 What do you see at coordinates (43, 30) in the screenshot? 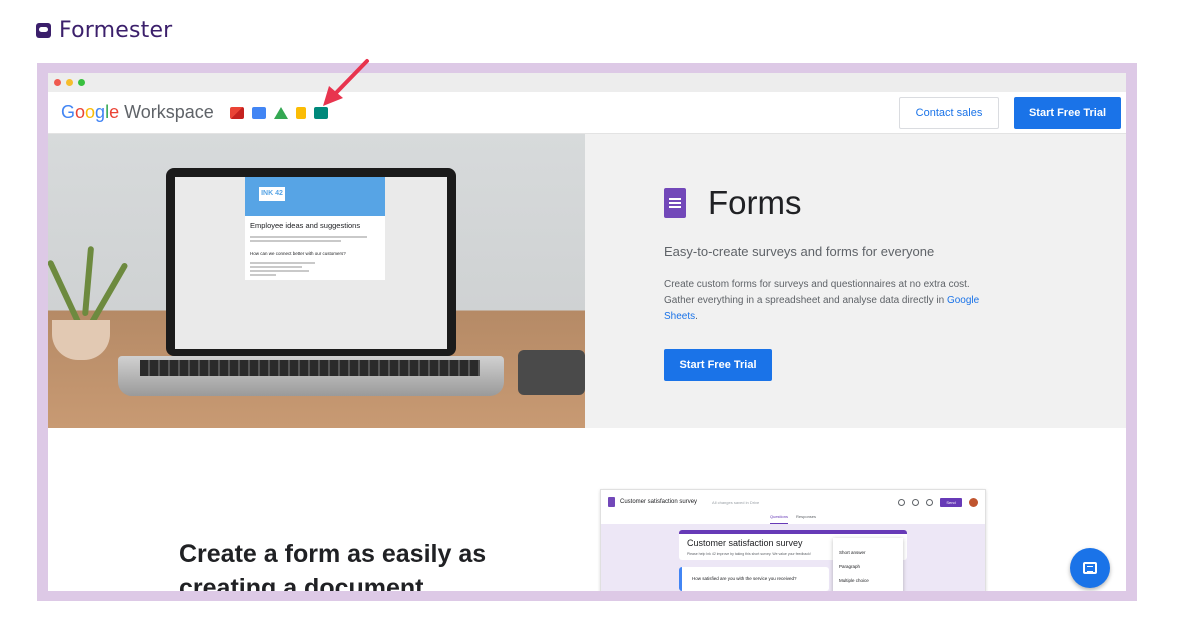
I see `formester-logo-icon` at bounding box center [43, 30].